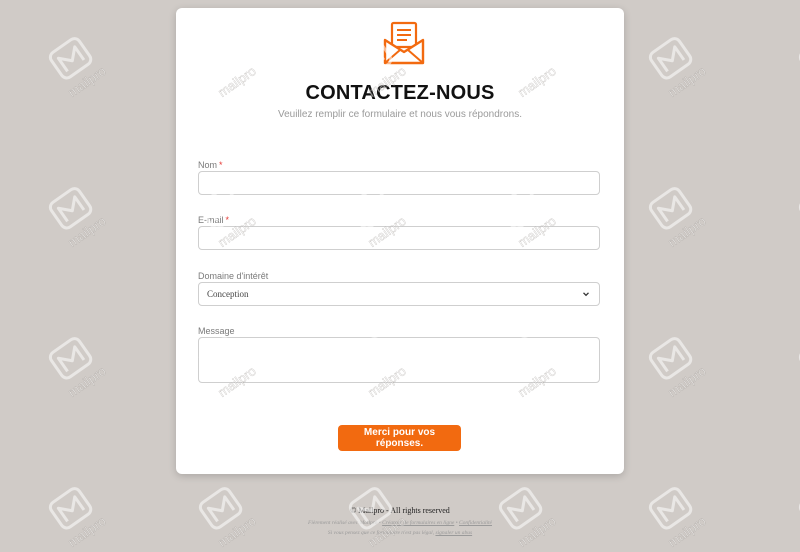 Image resolution: width=800 pixels, height=552 pixels. Describe the element at coordinates (475, 523) in the screenshot. I see `privacy-link: Confidentialité` at that location.